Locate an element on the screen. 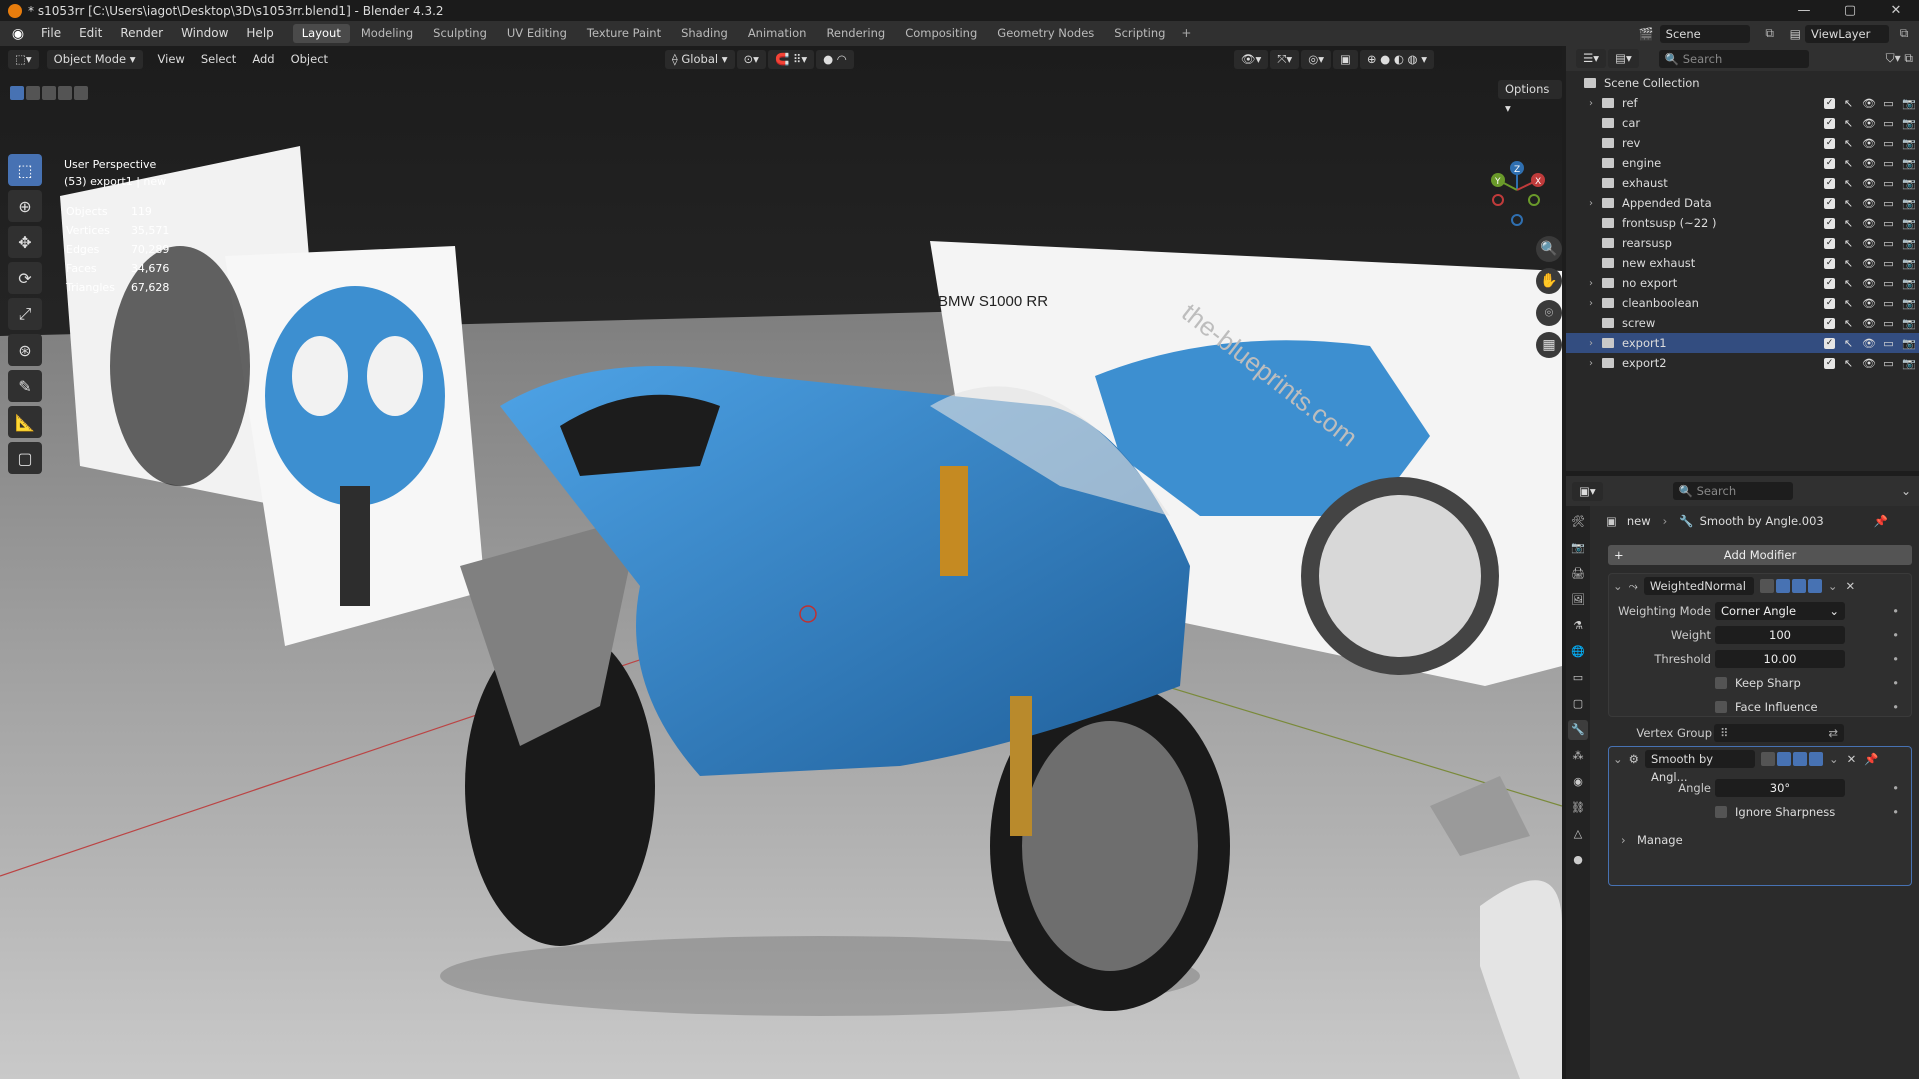 The width and height of the screenshot is (1919, 1079). outliner-item-rearsusp: rearsusp ✓ ↖ 👁 ▭ 📷 is located at coordinates (1742, 243).